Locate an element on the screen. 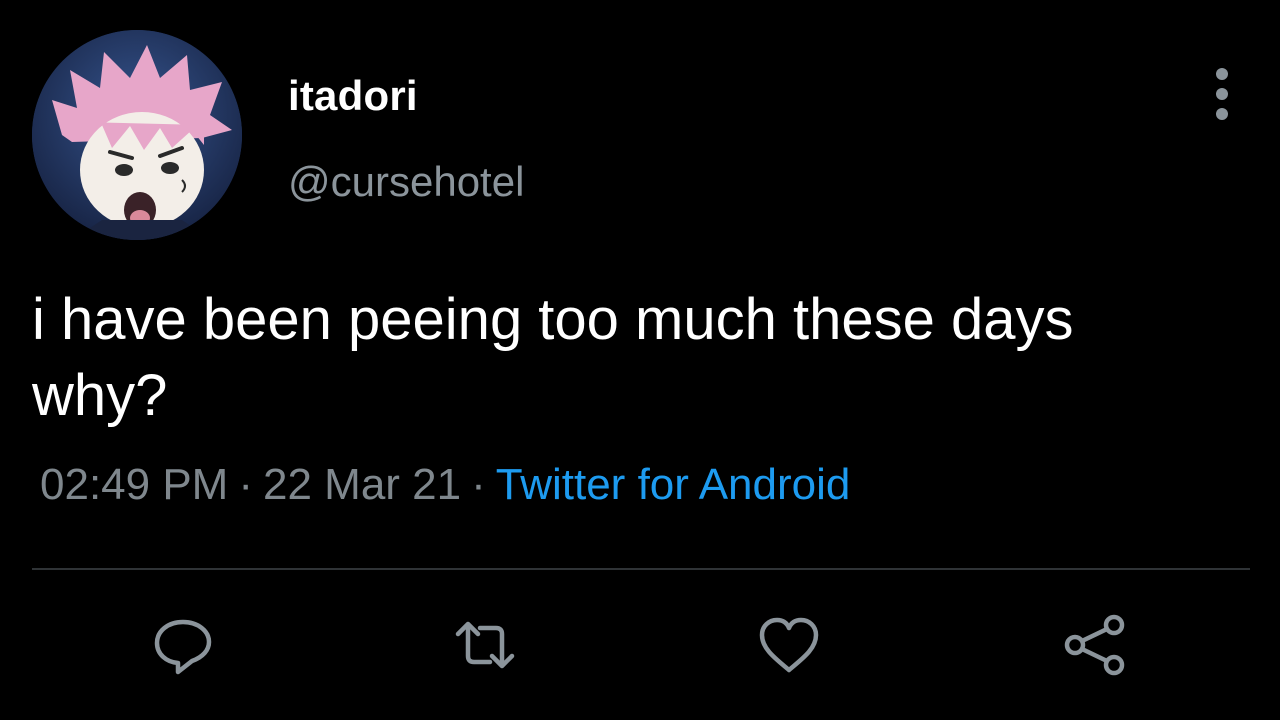 Image resolution: width=1280 pixels, height=720 pixels. retweet-button is located at coordinates (485, 645).